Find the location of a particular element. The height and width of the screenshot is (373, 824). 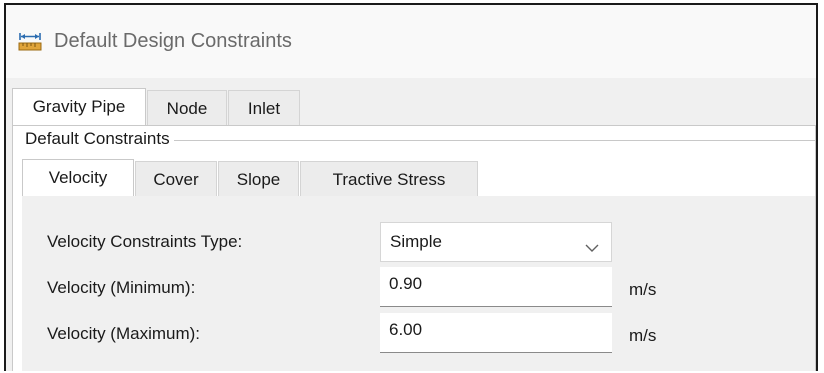

velocity-type-dropdown: Simple is located at coordinates (496, 242).